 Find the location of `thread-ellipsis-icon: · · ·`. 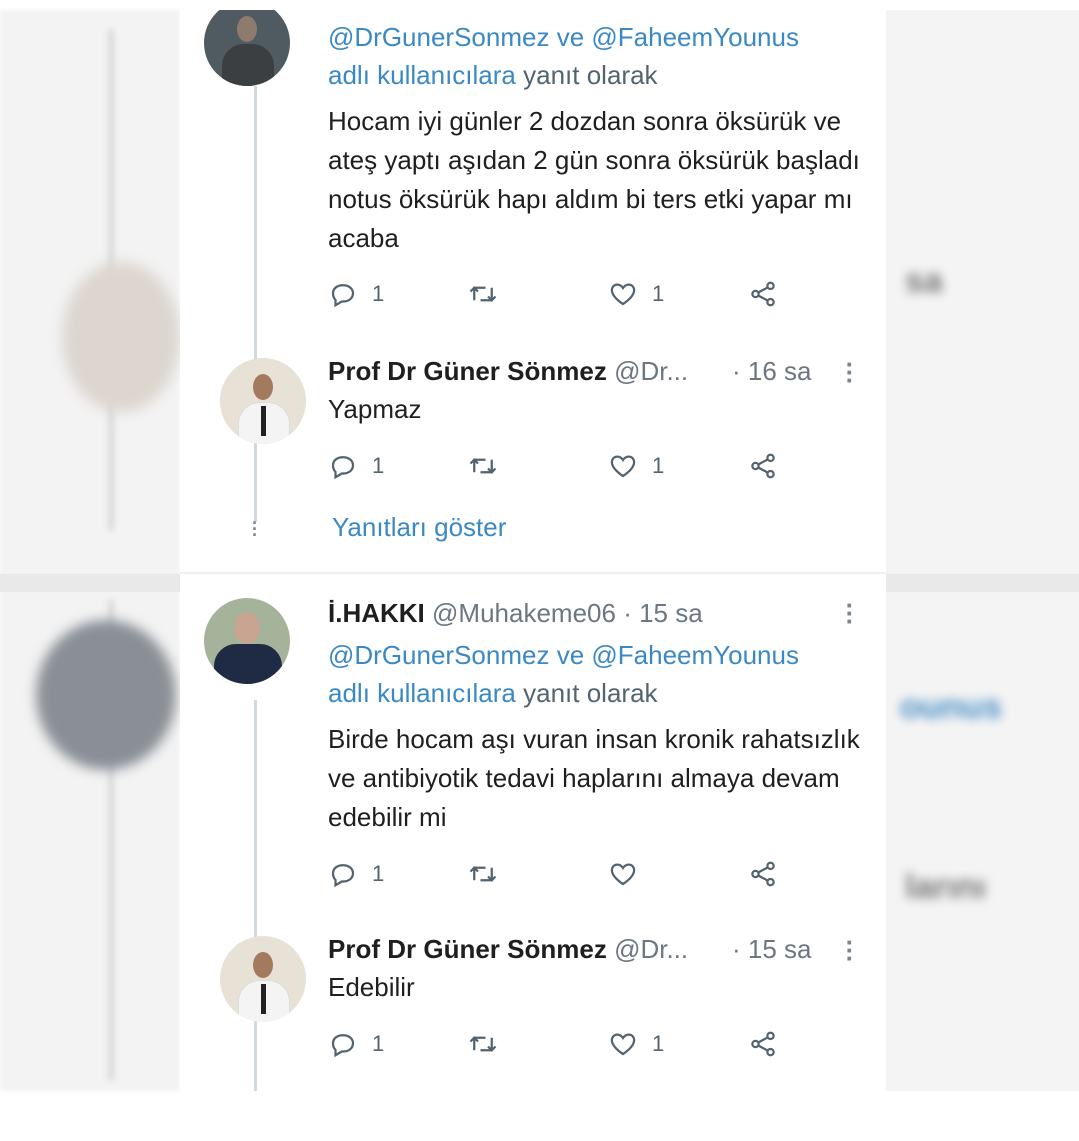

thread-ellipsis-icon: · · · is located at coordinates (255, 529).